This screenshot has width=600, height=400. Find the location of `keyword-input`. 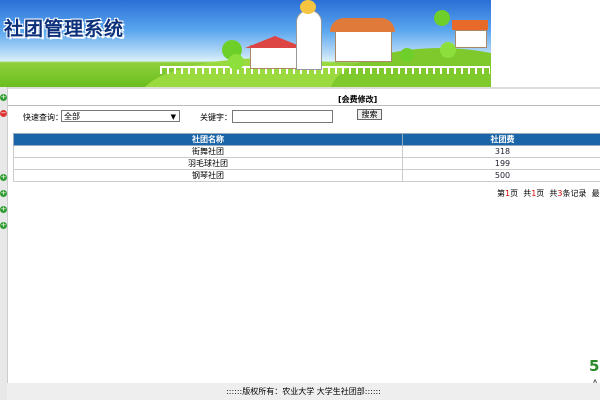

keyword-input is located at coordinates (282, 116).